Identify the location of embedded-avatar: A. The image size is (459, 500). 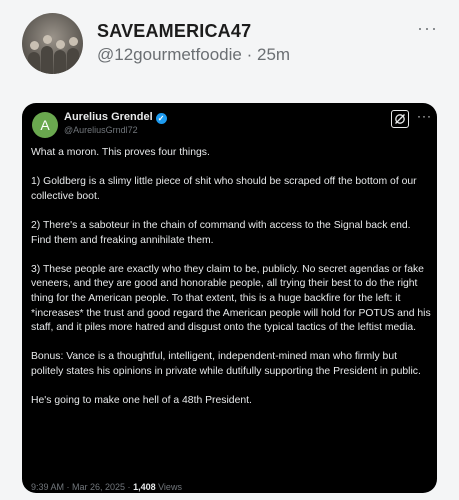
(45, 125).